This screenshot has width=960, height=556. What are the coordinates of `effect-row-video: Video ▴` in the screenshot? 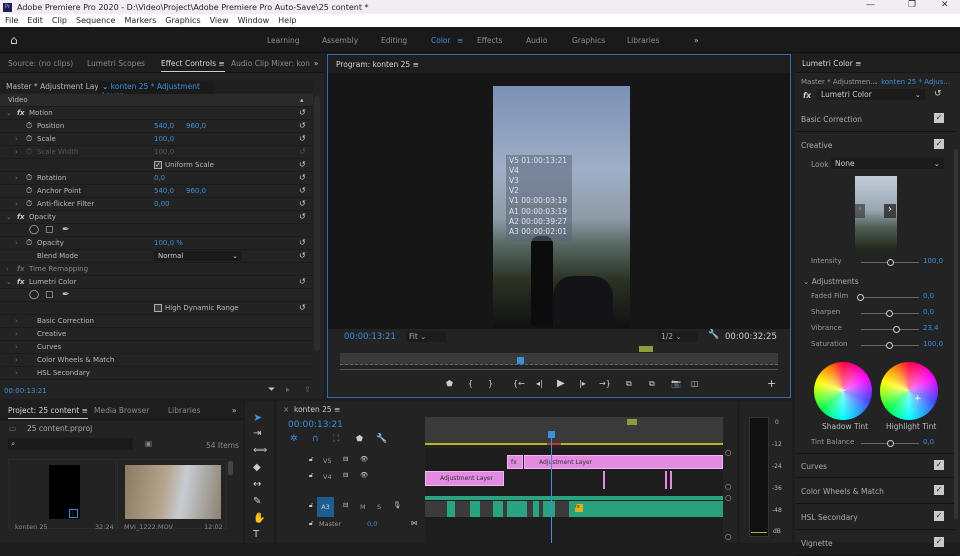 It's located at (156, 100).